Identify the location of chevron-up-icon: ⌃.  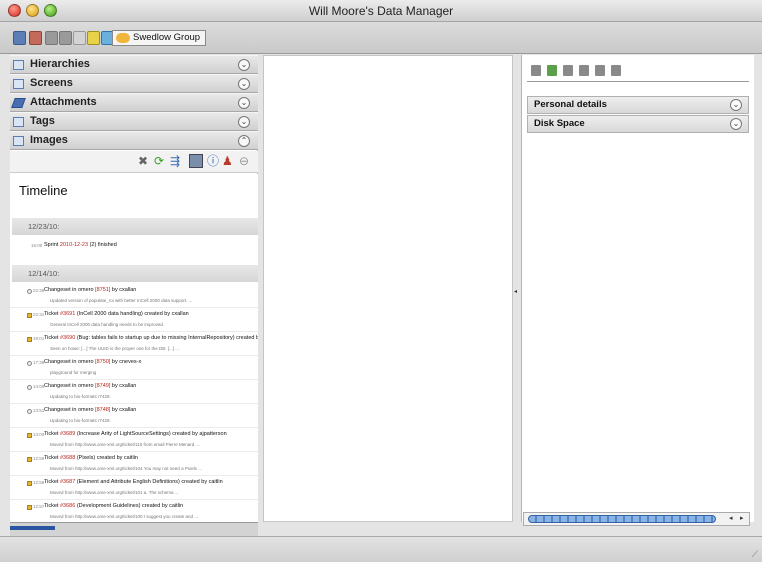
(244, 141).